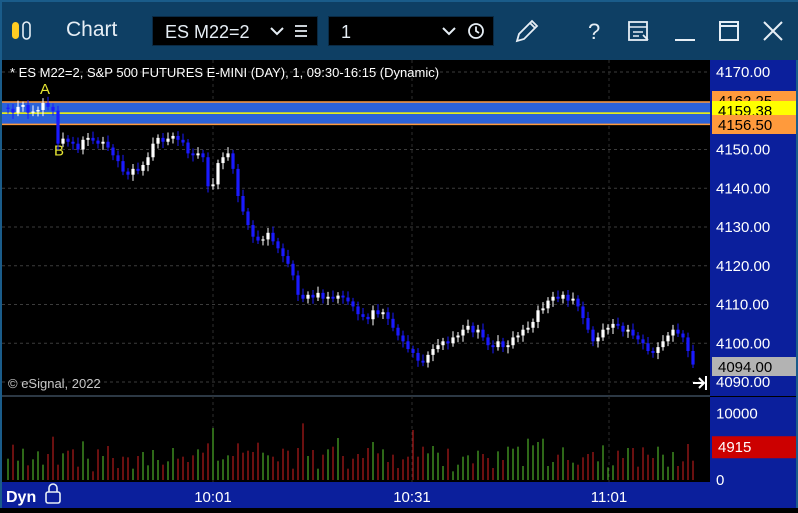 The width and height of the screenshot is (798, 513). I want to click on volume-tick-label: 0, so click(720, 480).